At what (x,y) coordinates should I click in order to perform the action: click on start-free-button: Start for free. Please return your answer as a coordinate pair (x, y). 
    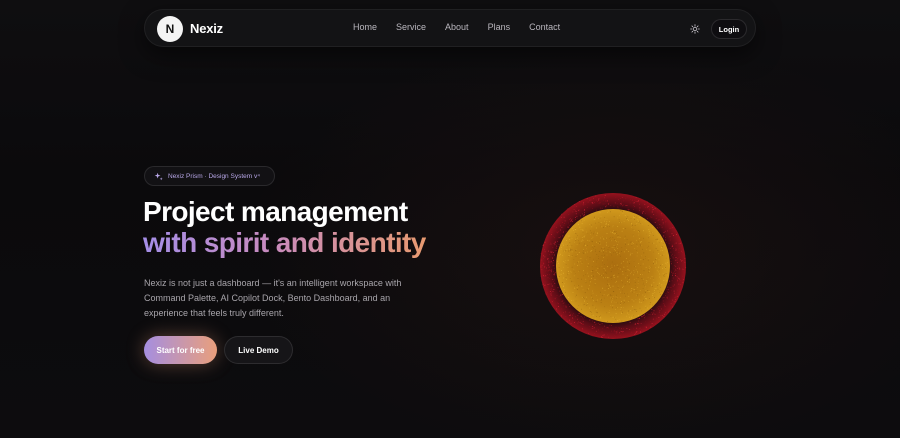
    Looking at the image, I should click on (180, 350).